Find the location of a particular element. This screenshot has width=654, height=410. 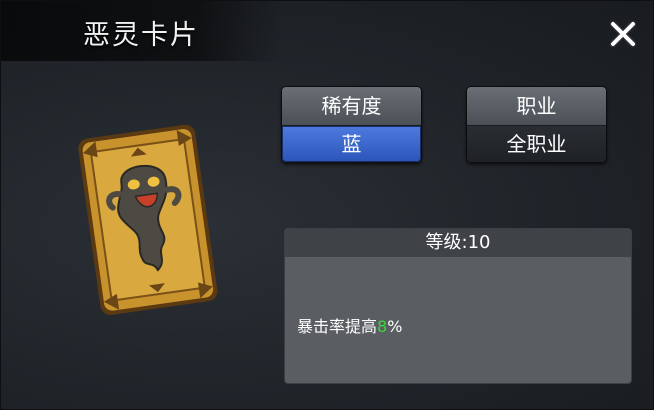

job-box: 职业 全职业 is located at coordinates (536, 124).